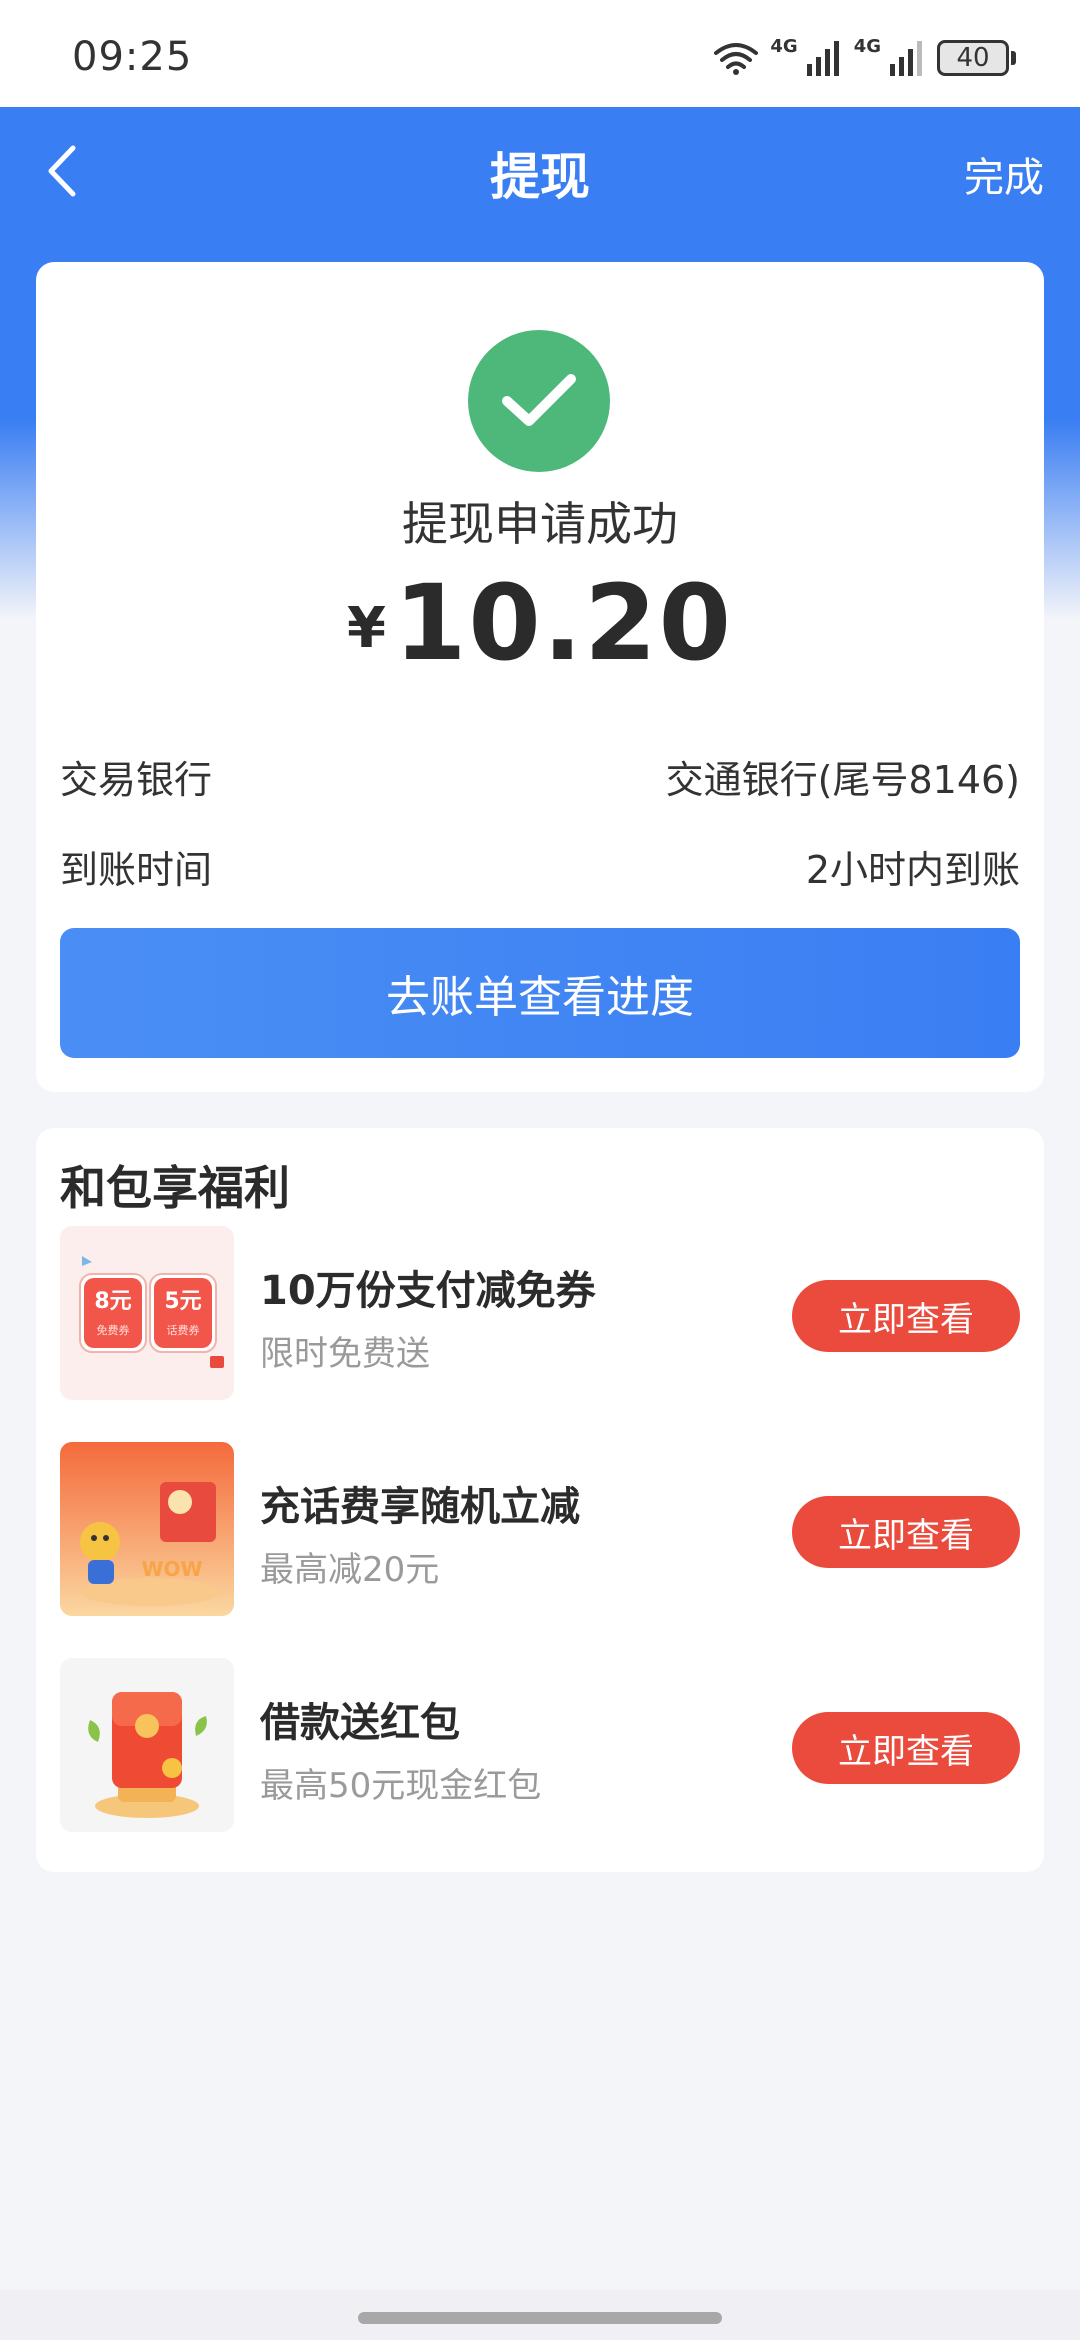 The height and width of the screenshot is (2340, 1080). What do you see at coordinates (401, 1786) in the screenshot?
I see `benefit-subtitle-loan: 最高50元现金红包` at bounding box center [401, 1786].